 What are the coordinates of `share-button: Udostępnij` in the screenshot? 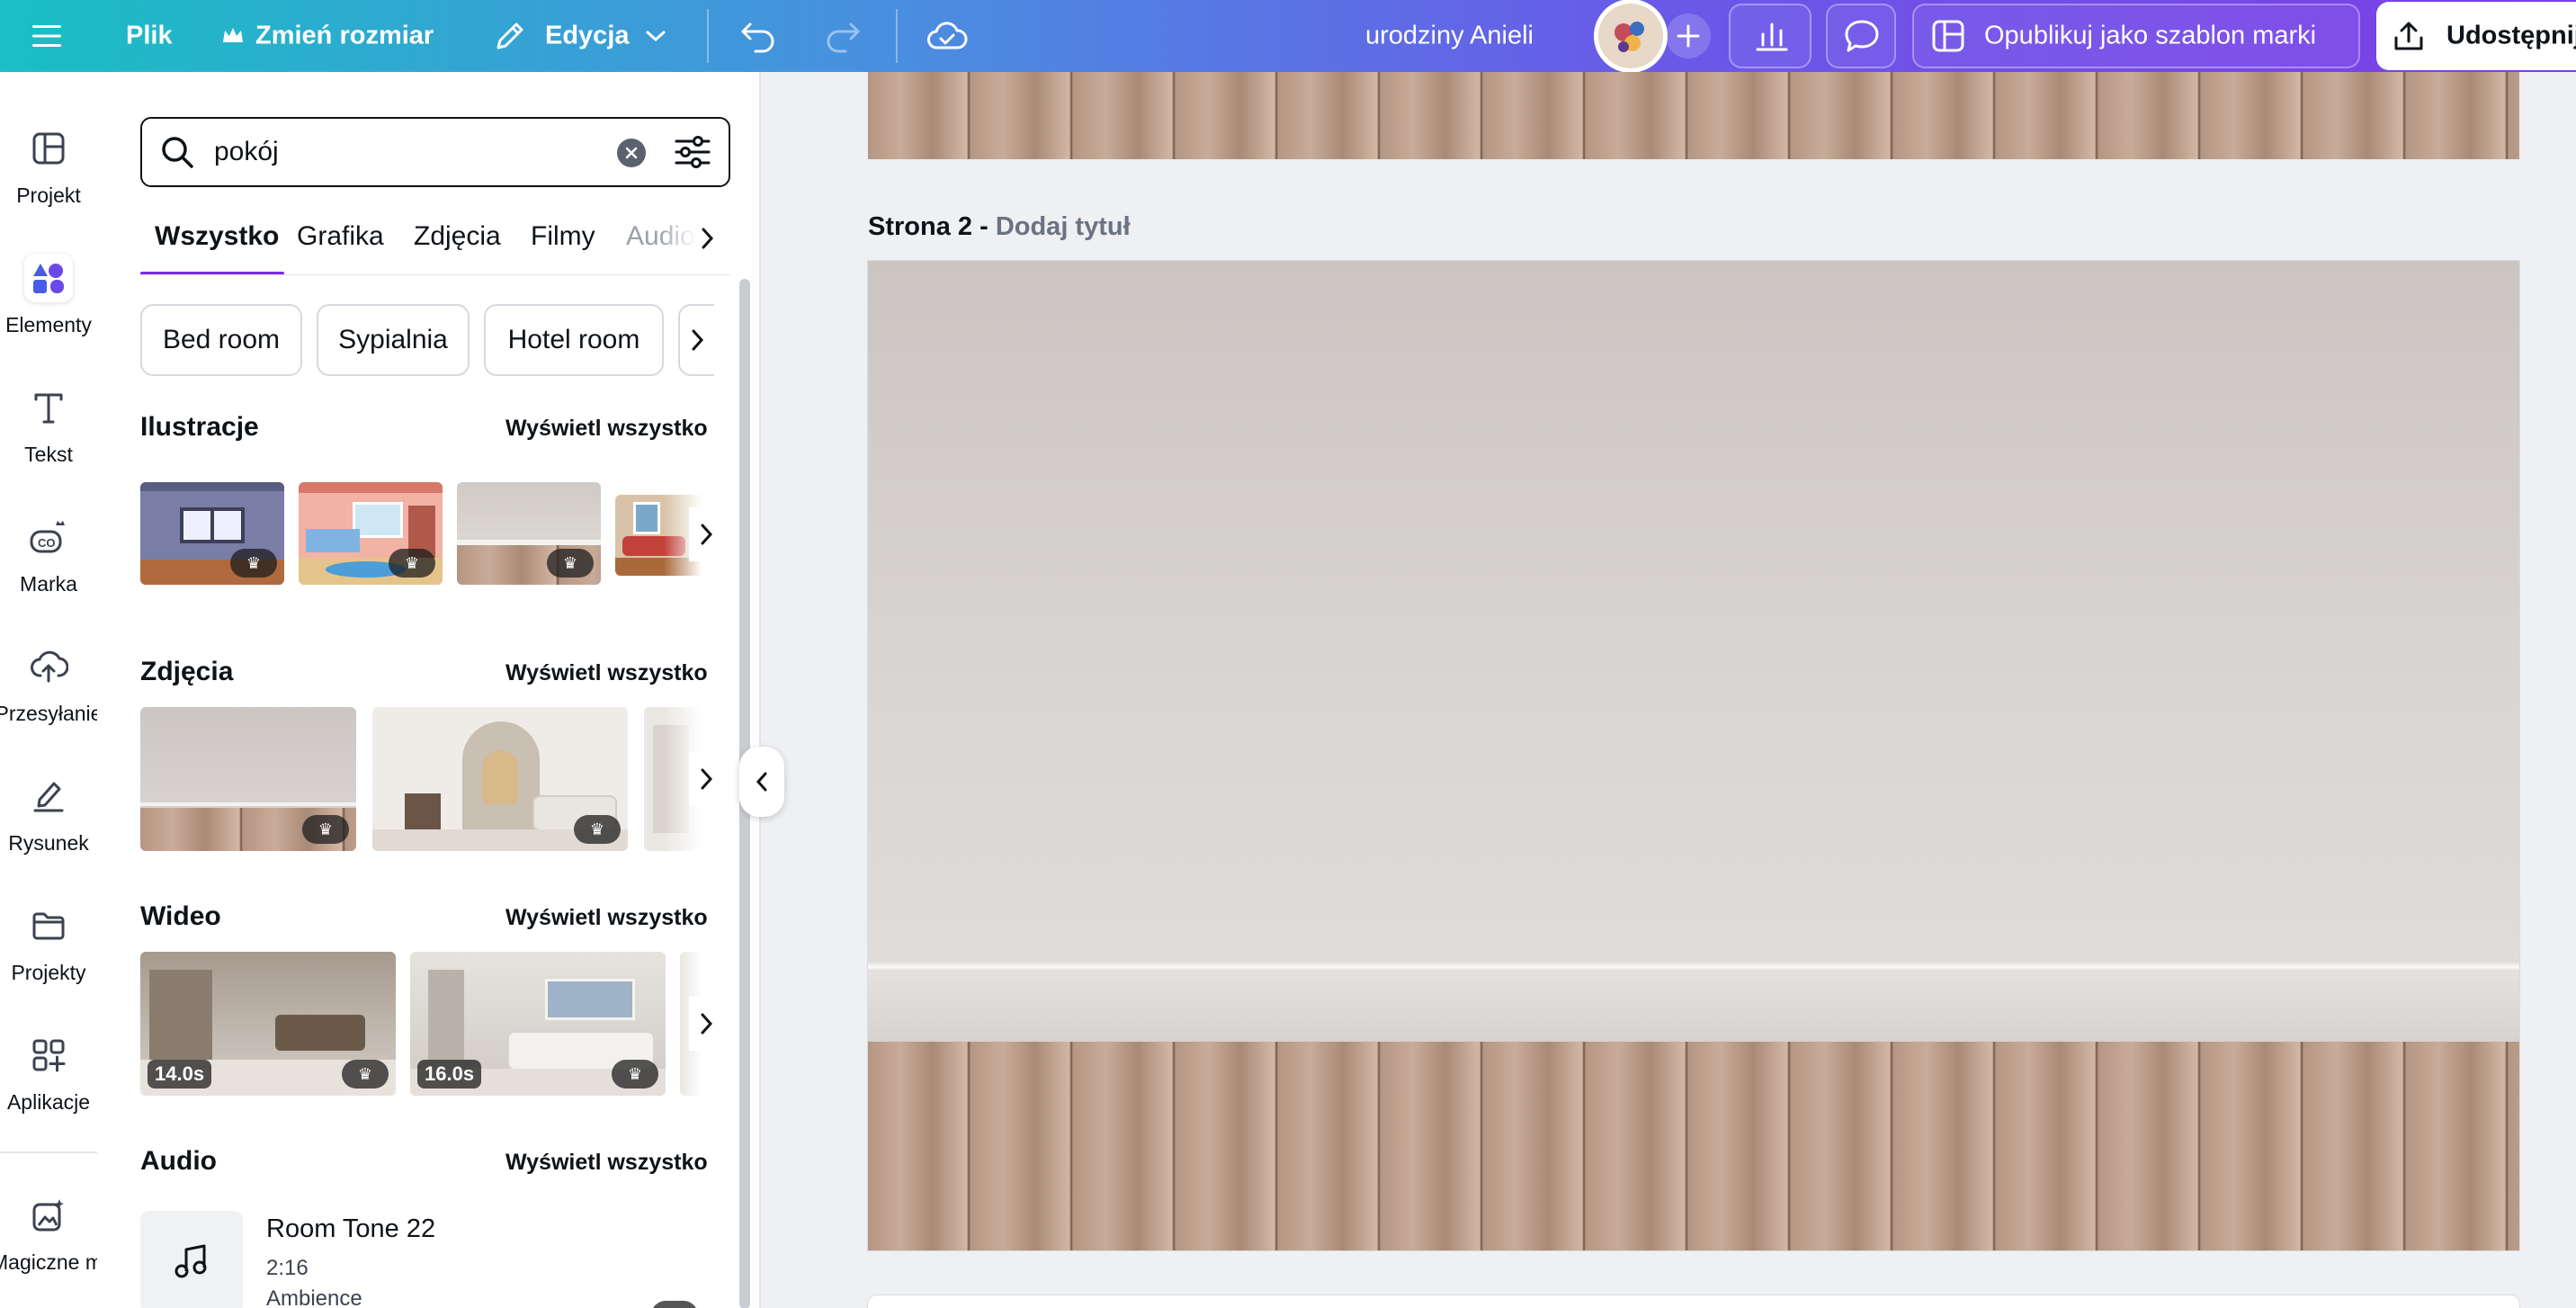 It's located at (2476, 36).